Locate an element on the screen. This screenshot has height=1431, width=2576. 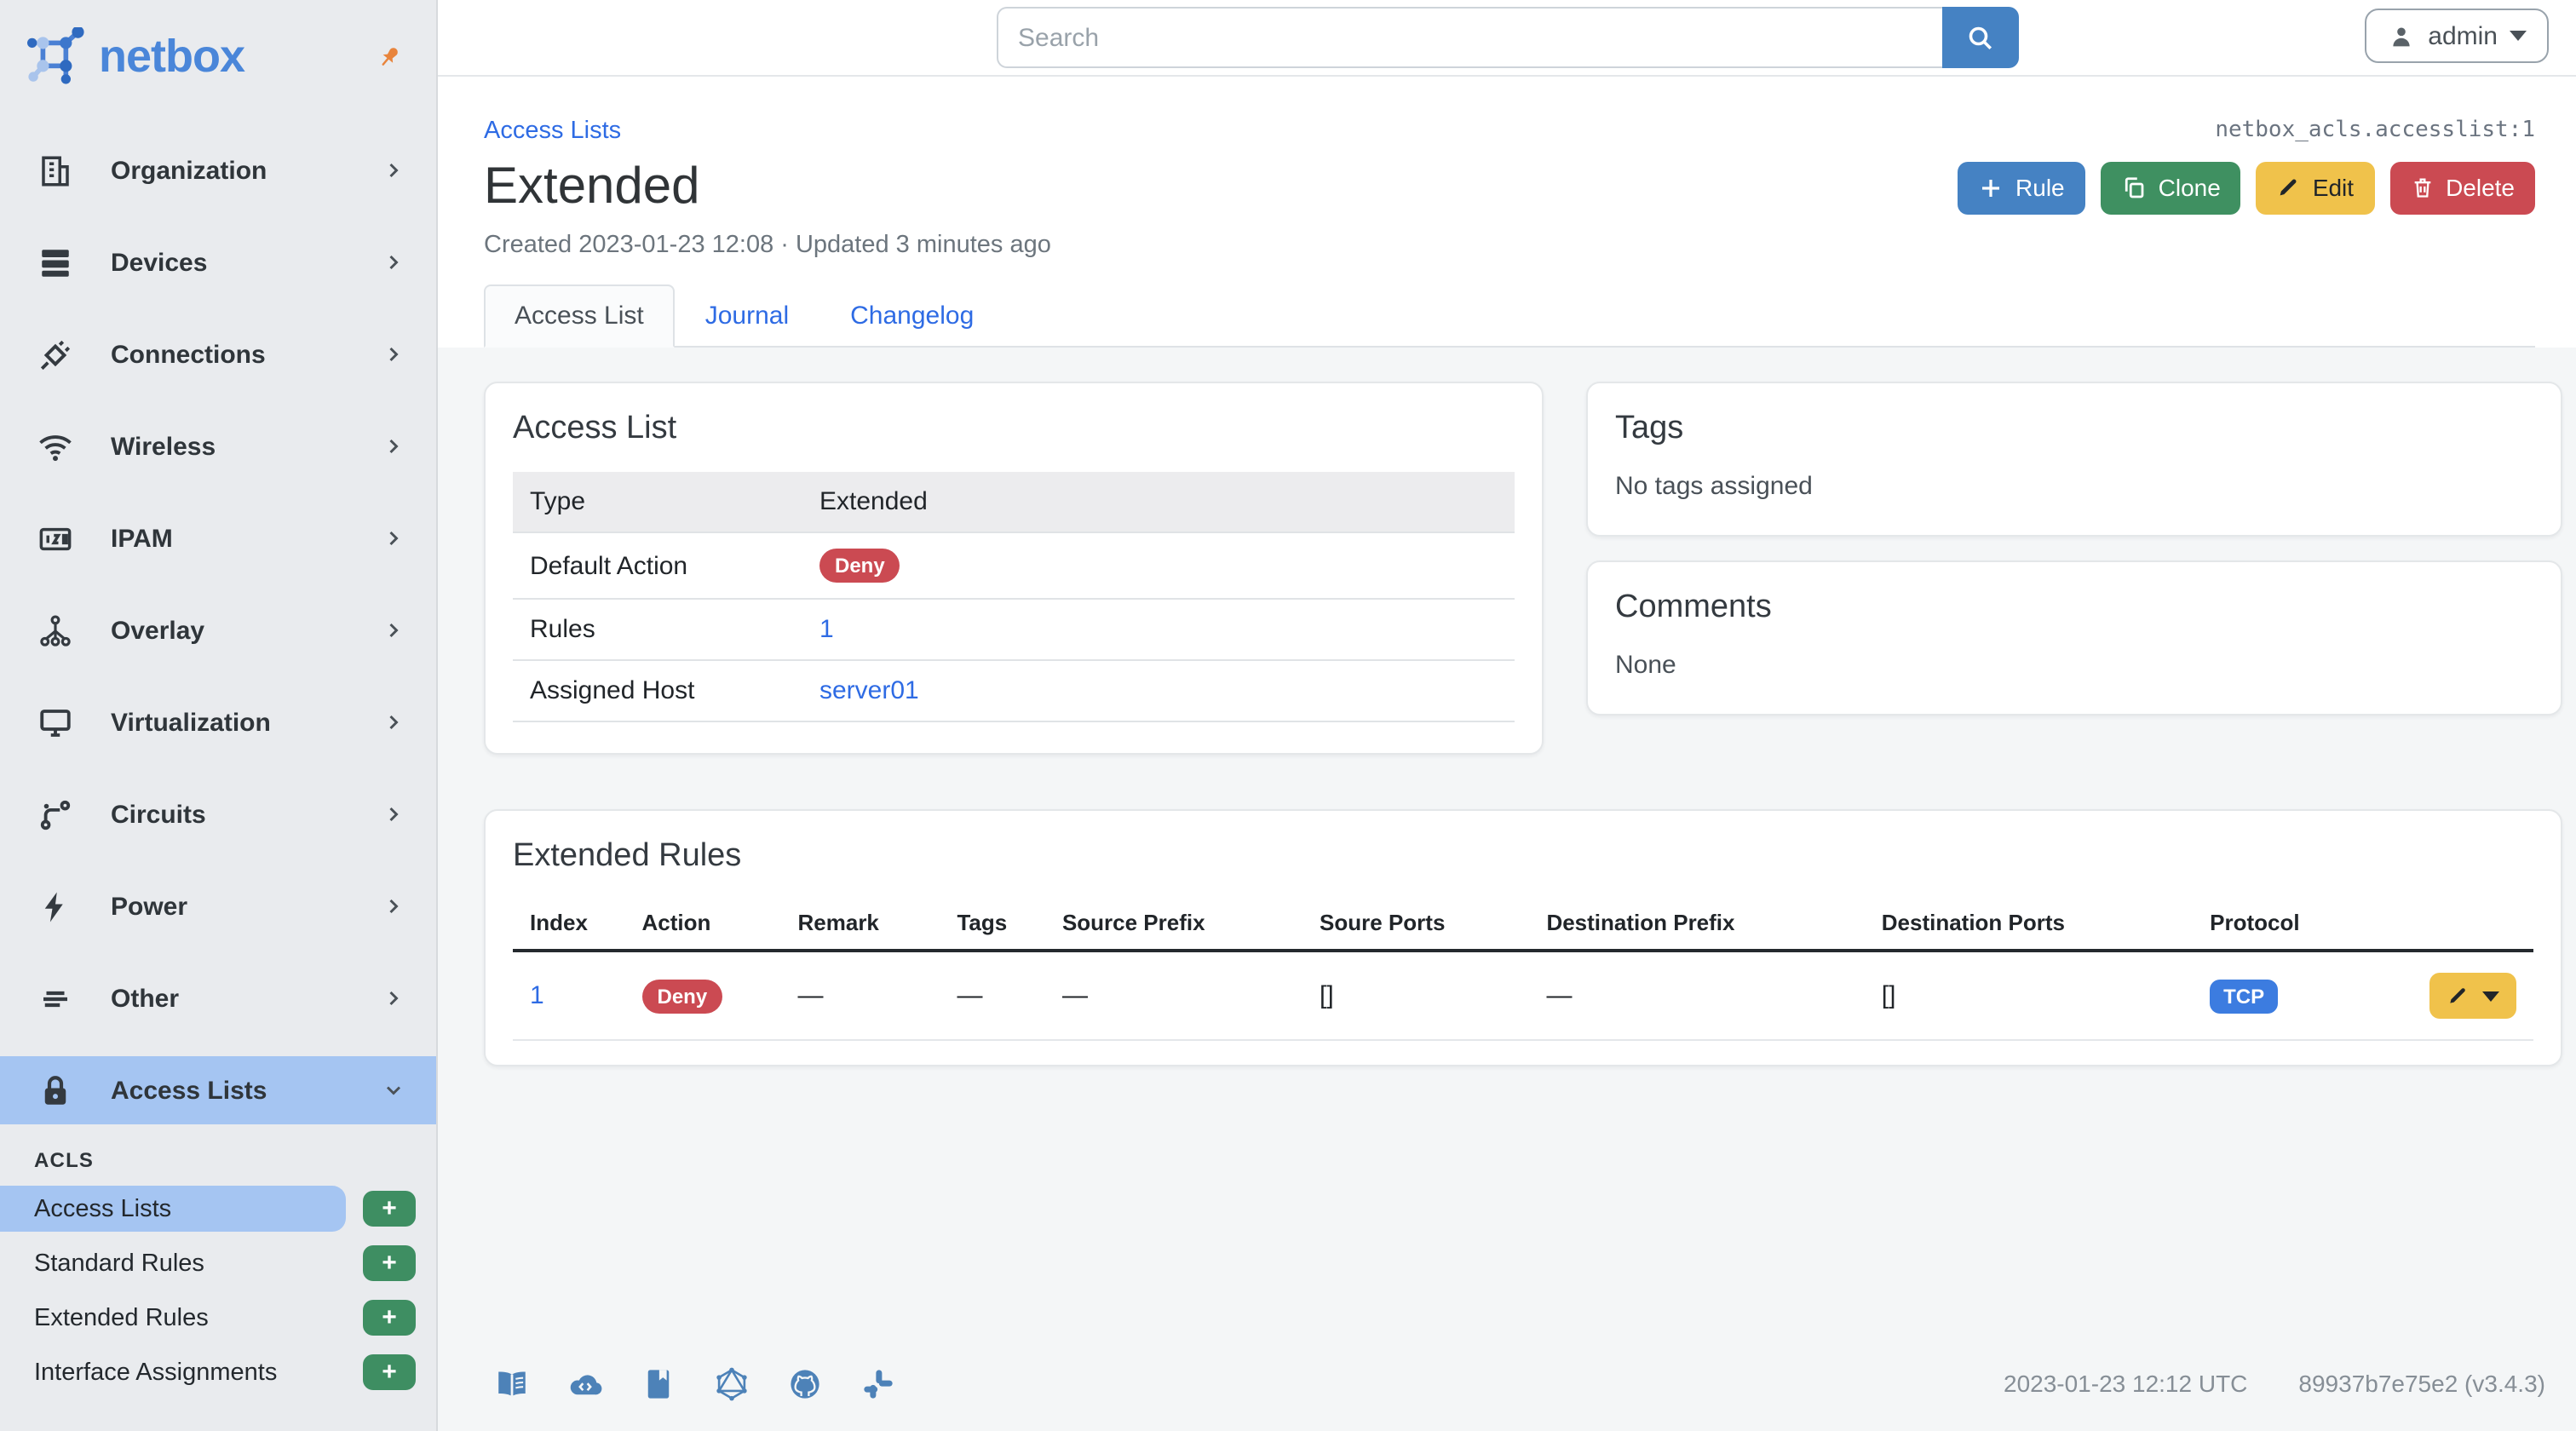
assigned-host-link: server01 is located at coordinates (869, 690).